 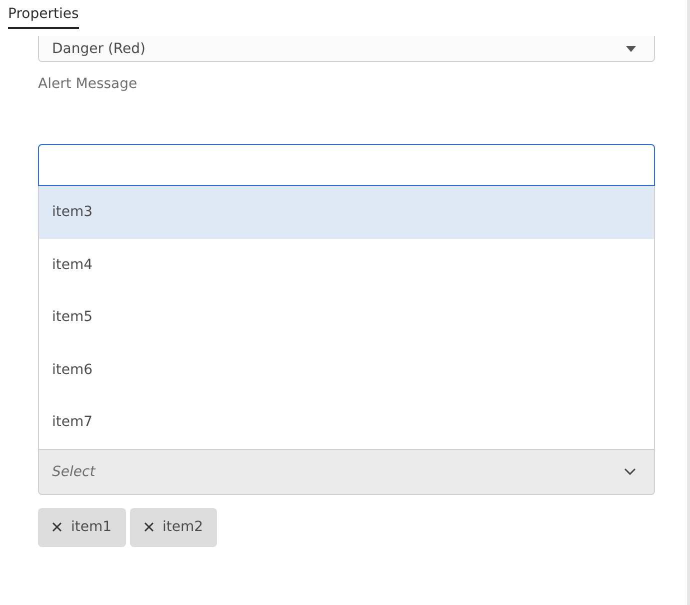 I want to click on option-item: item5, so click(x=346, y=317).